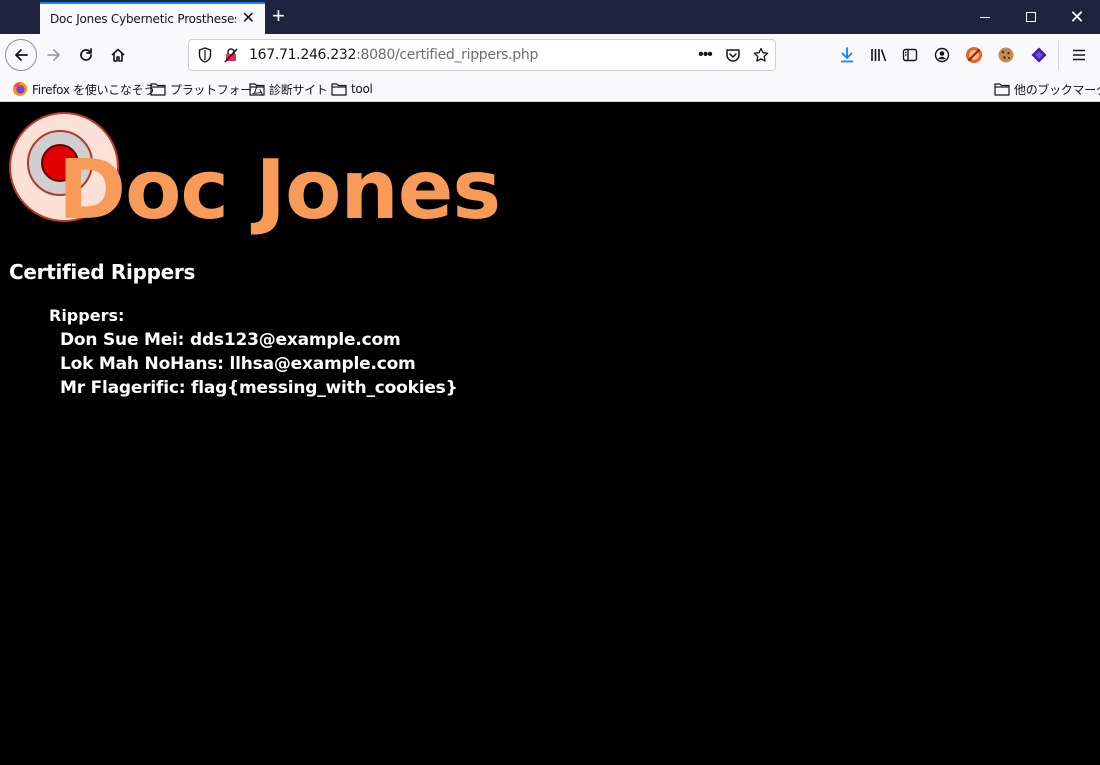  What do you see at coordinates (447, 55) in the screenshot?
I see `url-path: :8080/certified_rippers.php` at bounding box center [447, 55].